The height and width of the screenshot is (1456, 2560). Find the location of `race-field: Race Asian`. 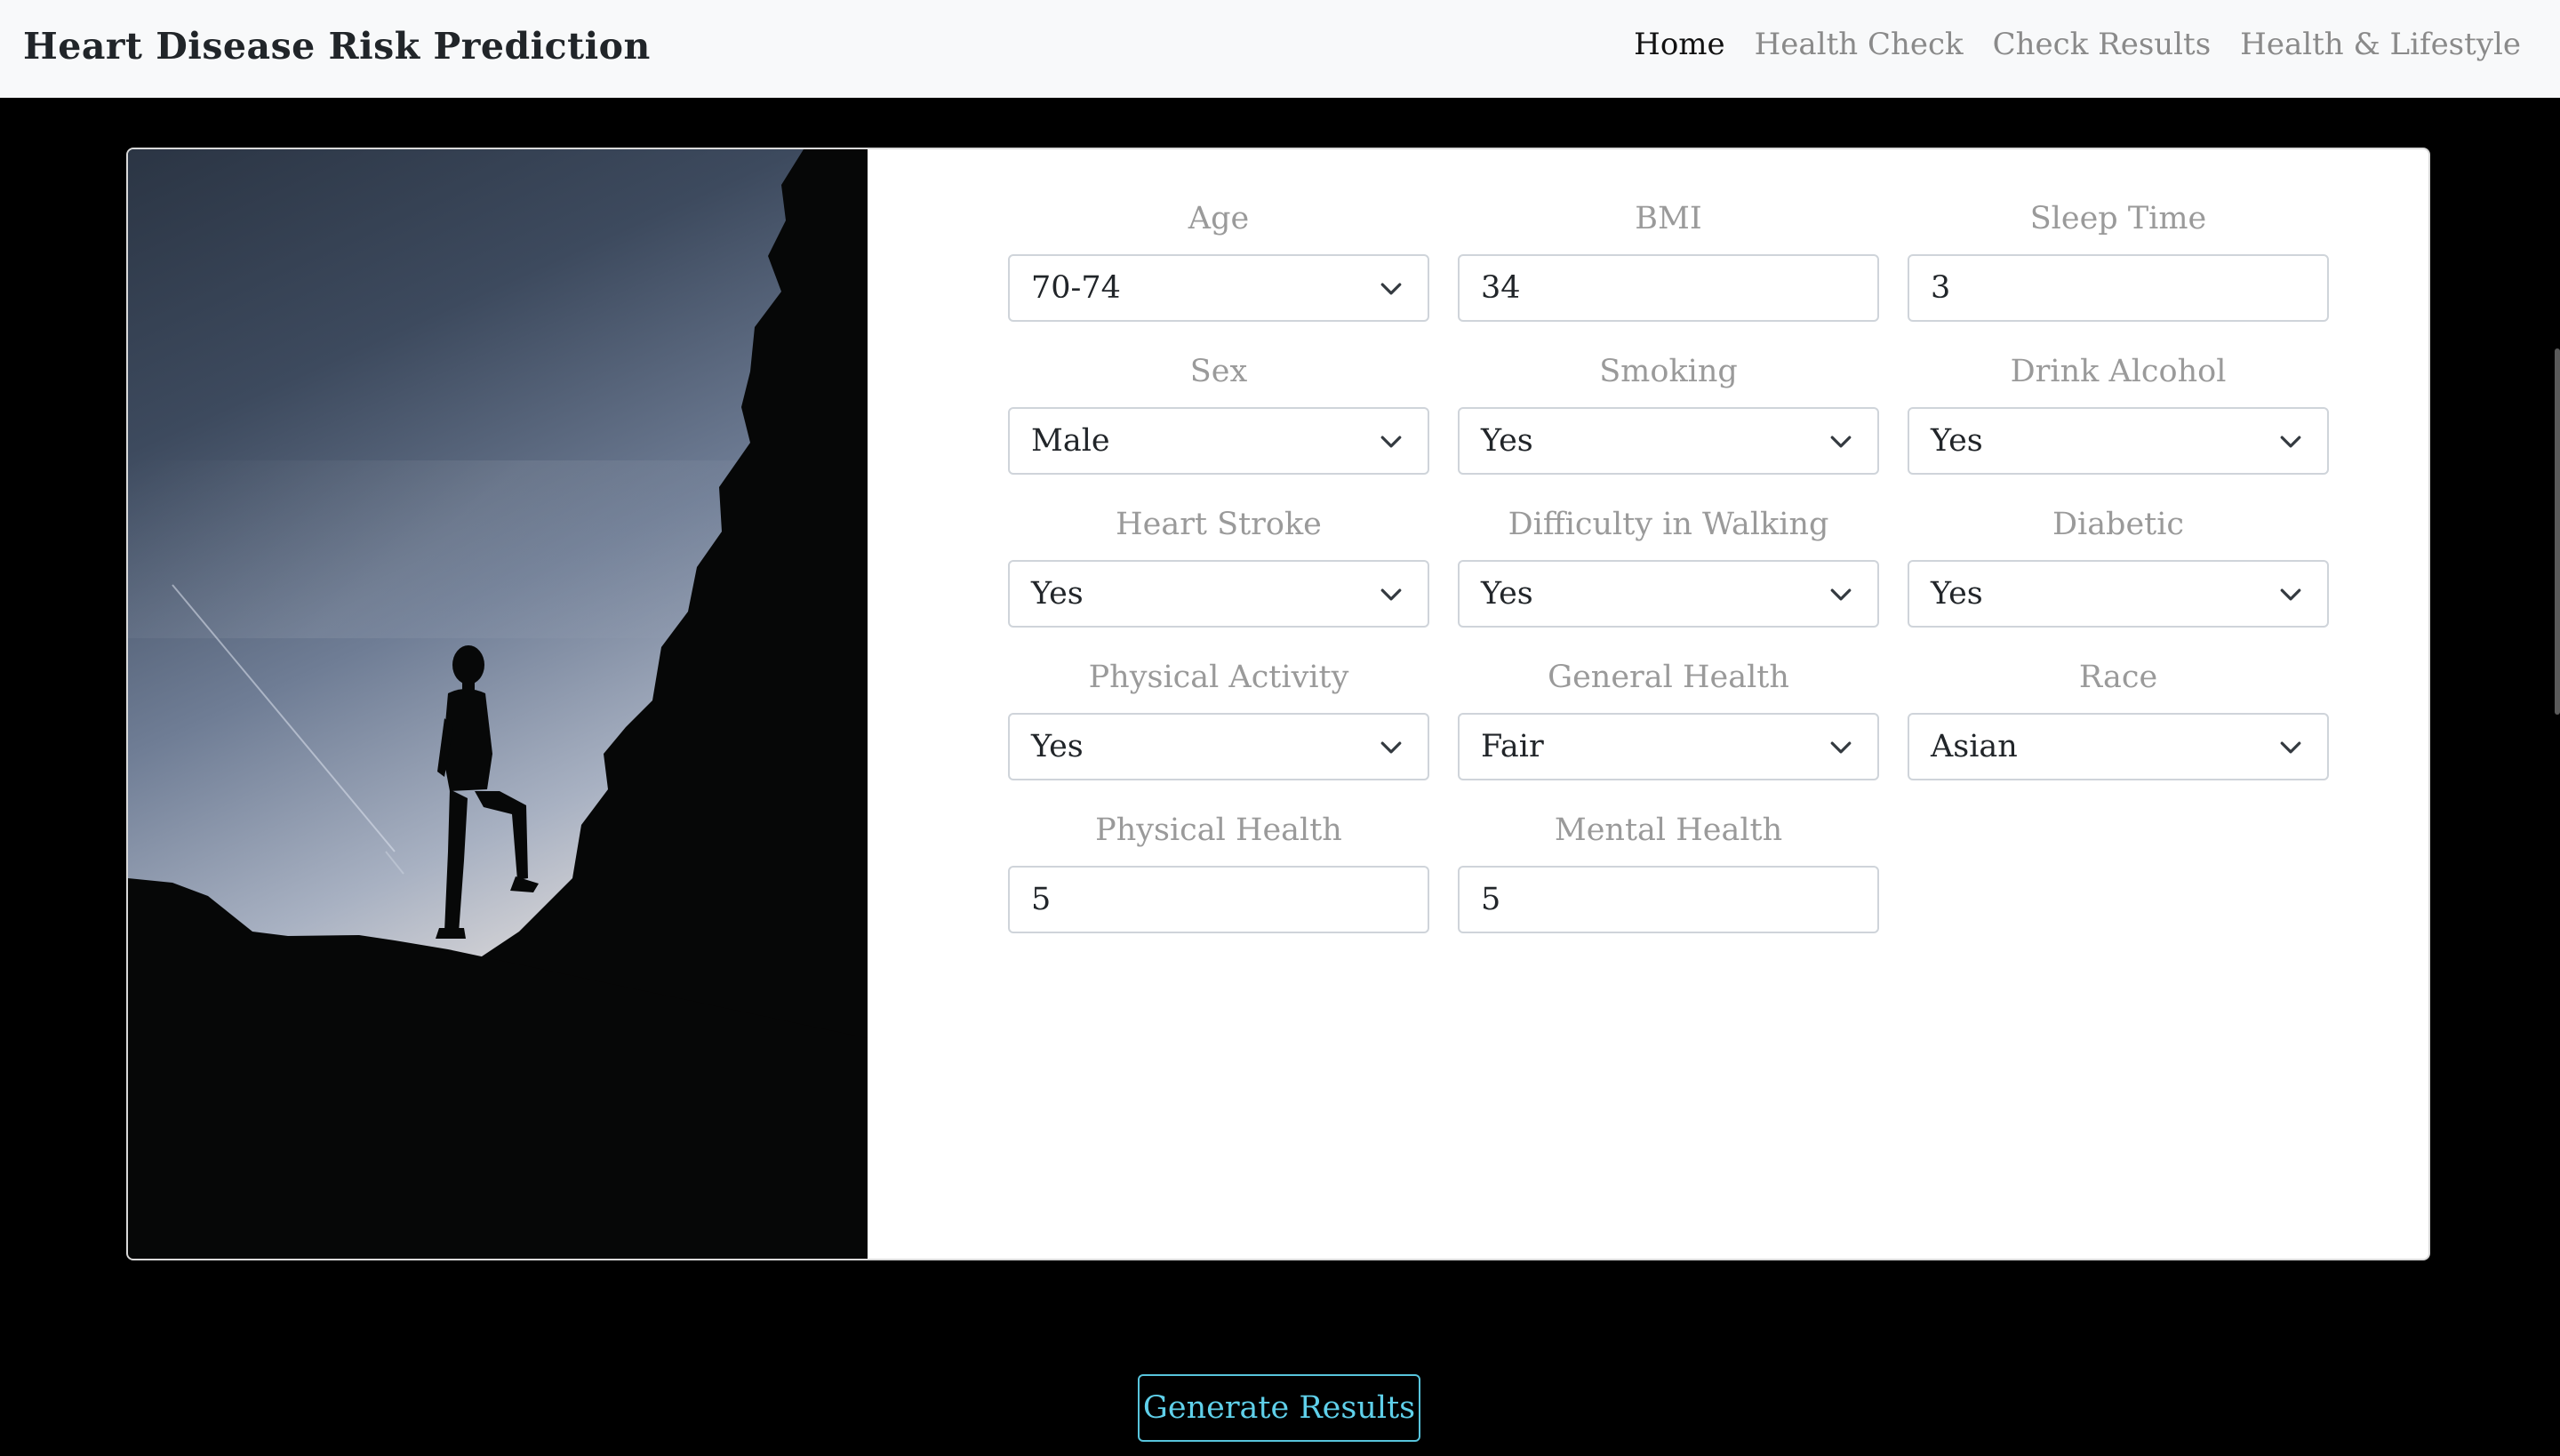

race-field: Race Asian is located at coordinates (2118, 718).